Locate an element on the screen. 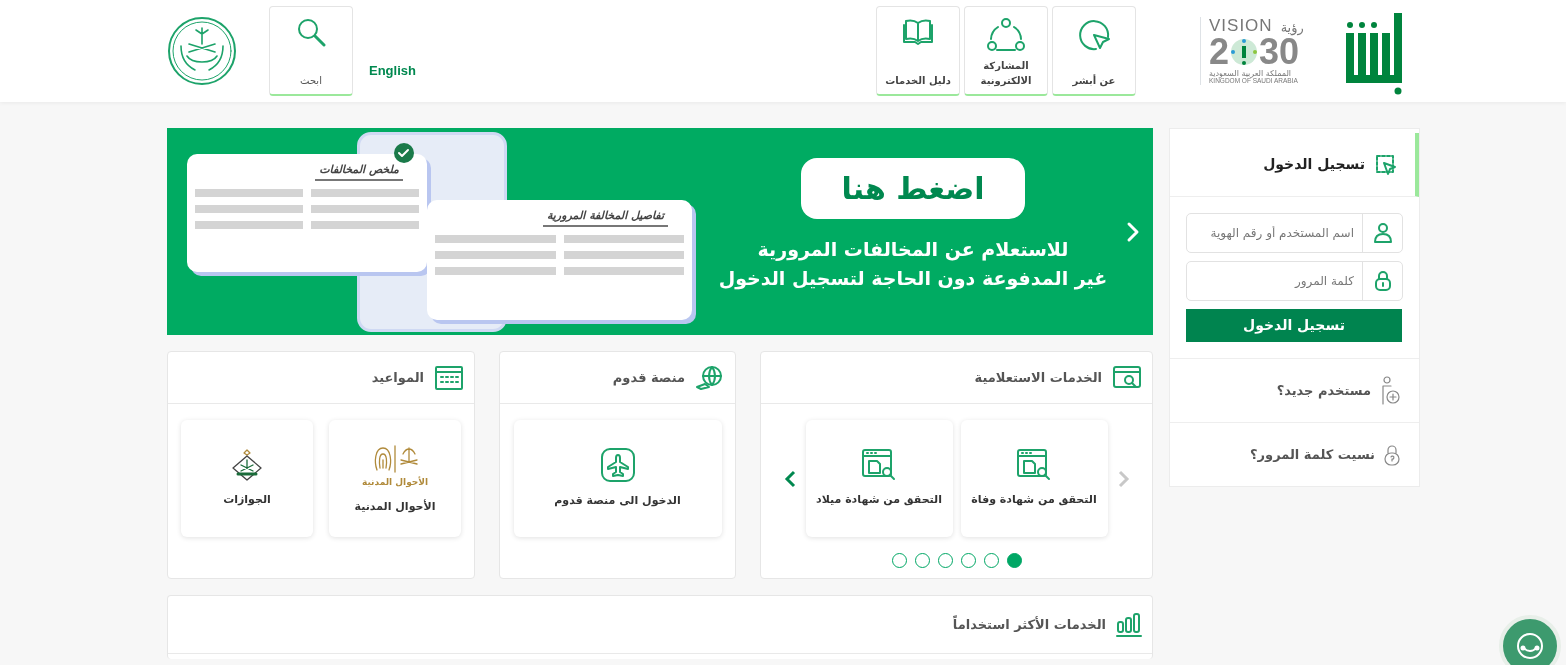  service-card: التحقق من شهادة وفاة is located at coordinates (1034, 478).